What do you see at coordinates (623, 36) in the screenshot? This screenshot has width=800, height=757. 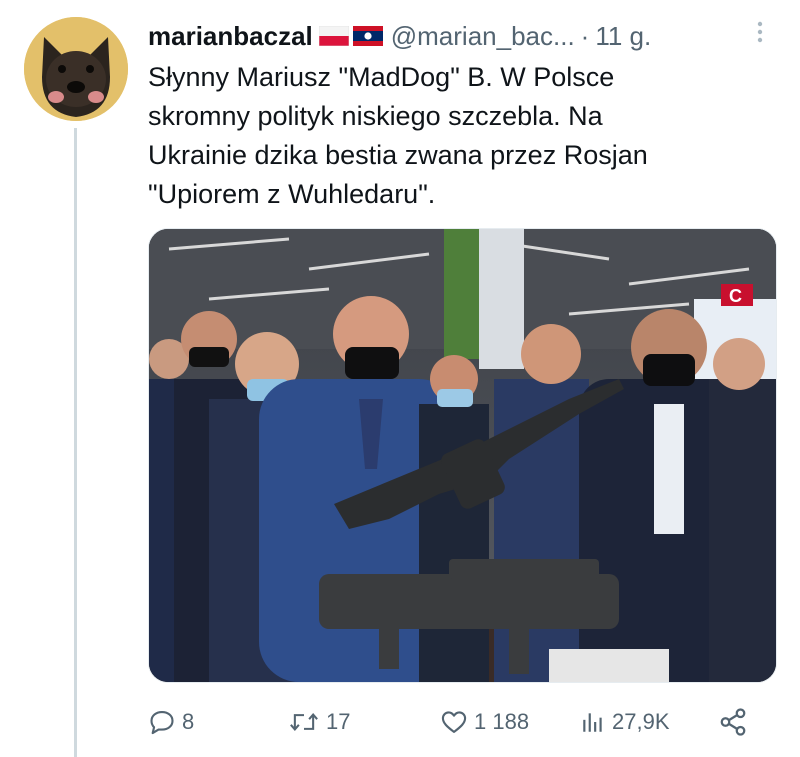 I see `tweet-time: 11 g.` at bounding box center [623, 36].